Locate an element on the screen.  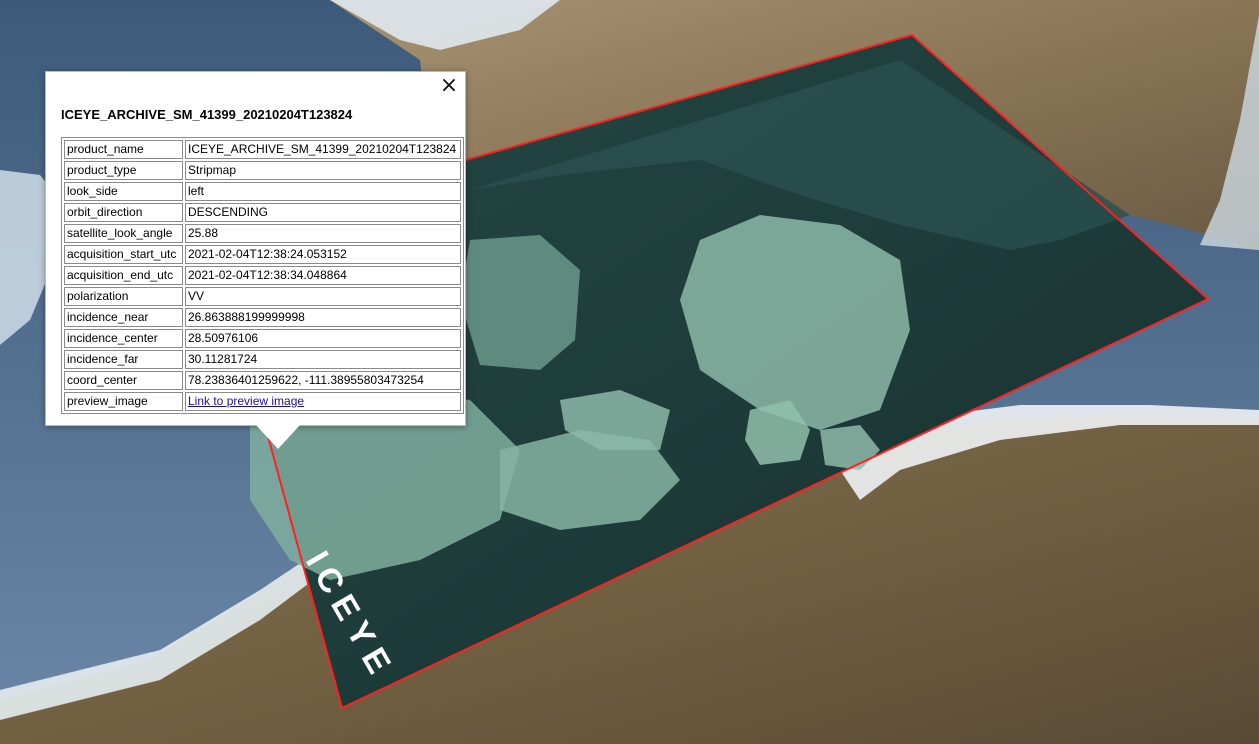
table-row: incidence_near 26.863888199999998 is located at coordinates (262, 317).